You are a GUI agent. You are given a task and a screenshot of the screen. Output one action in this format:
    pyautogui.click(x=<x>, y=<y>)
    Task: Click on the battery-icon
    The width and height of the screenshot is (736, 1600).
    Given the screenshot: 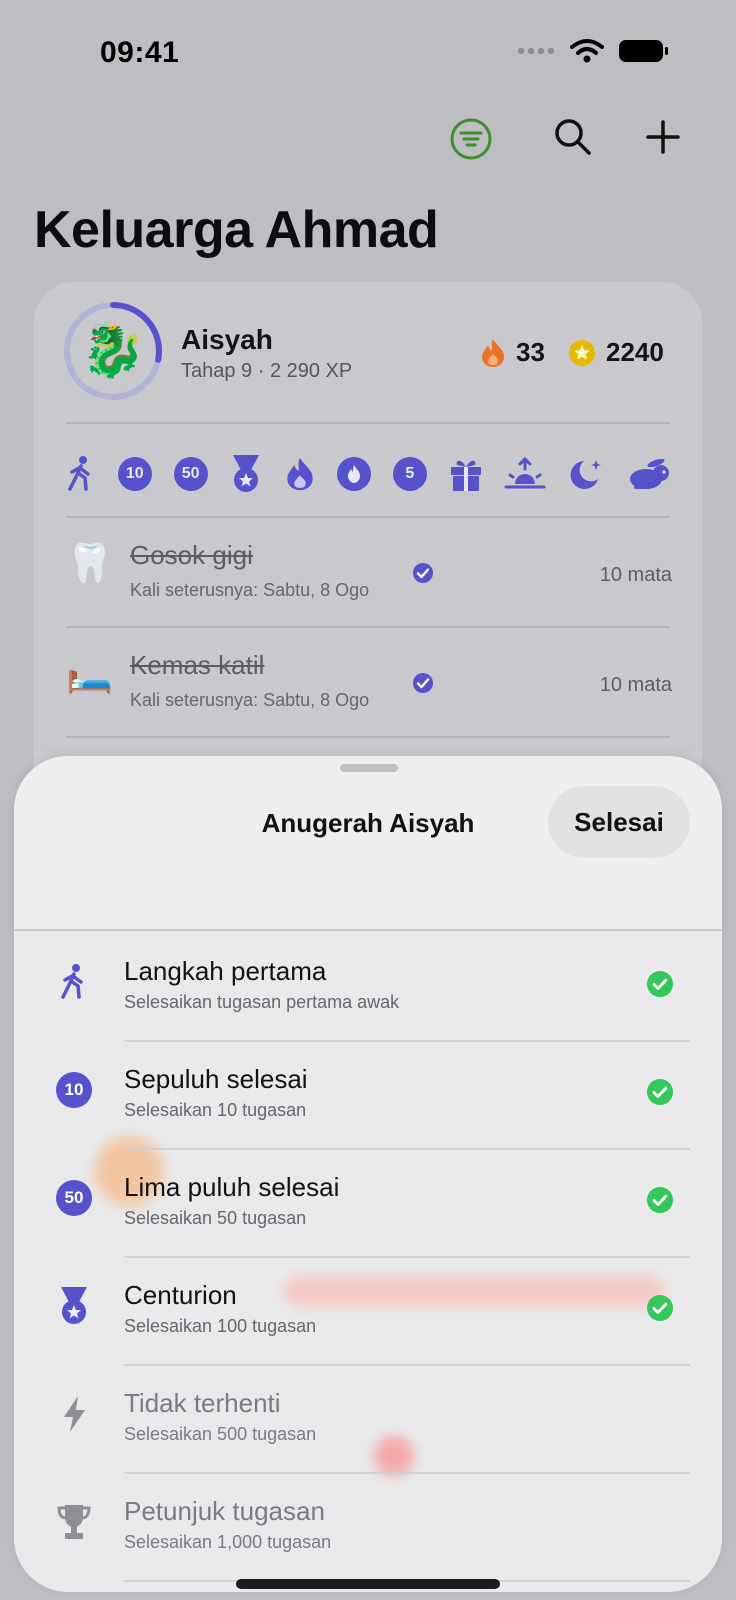 What is the action you would take?
    pyautogui.click(x=643, y=51)
    